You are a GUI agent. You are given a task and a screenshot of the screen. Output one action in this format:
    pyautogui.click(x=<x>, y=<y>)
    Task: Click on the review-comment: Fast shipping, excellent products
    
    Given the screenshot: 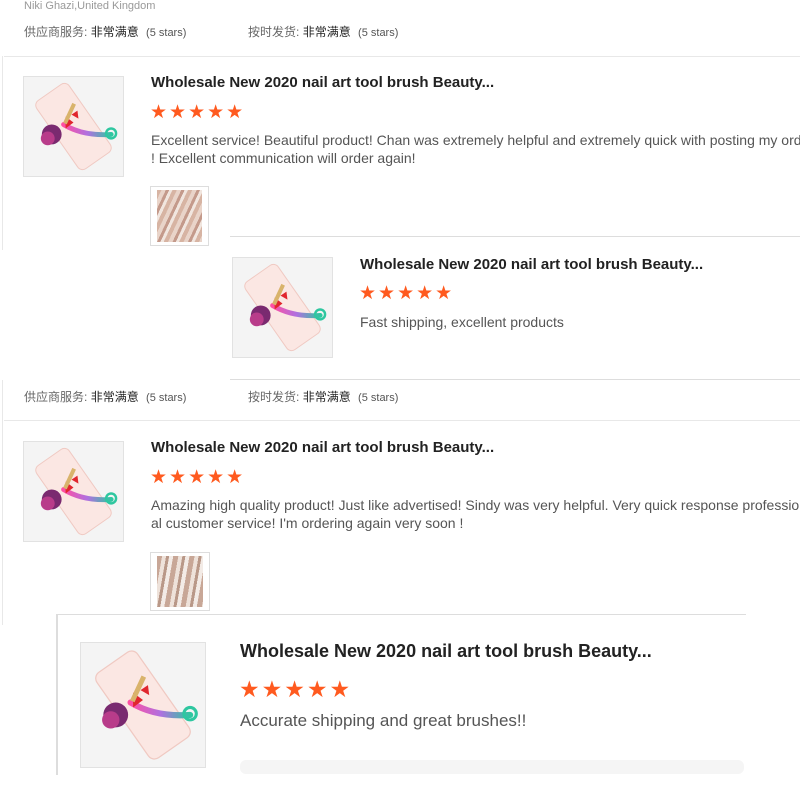 What is the action you would take?
    pyautogui.click(x=462, y=322)
    